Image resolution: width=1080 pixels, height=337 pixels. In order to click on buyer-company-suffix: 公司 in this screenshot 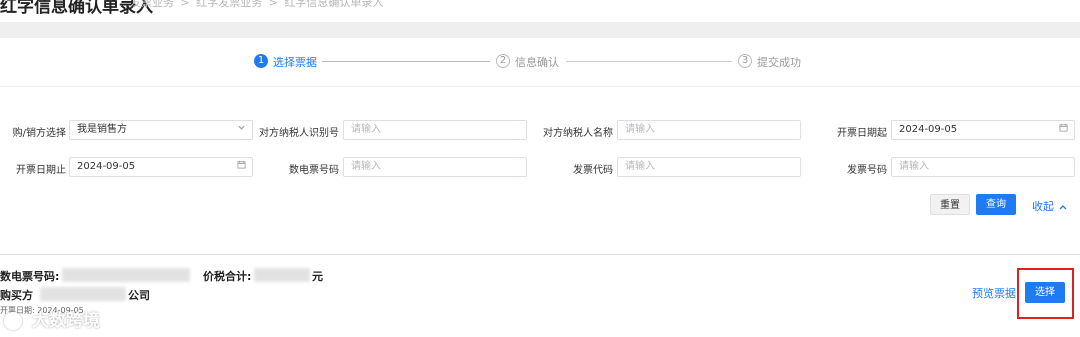, I will do `click(139, 295)`.